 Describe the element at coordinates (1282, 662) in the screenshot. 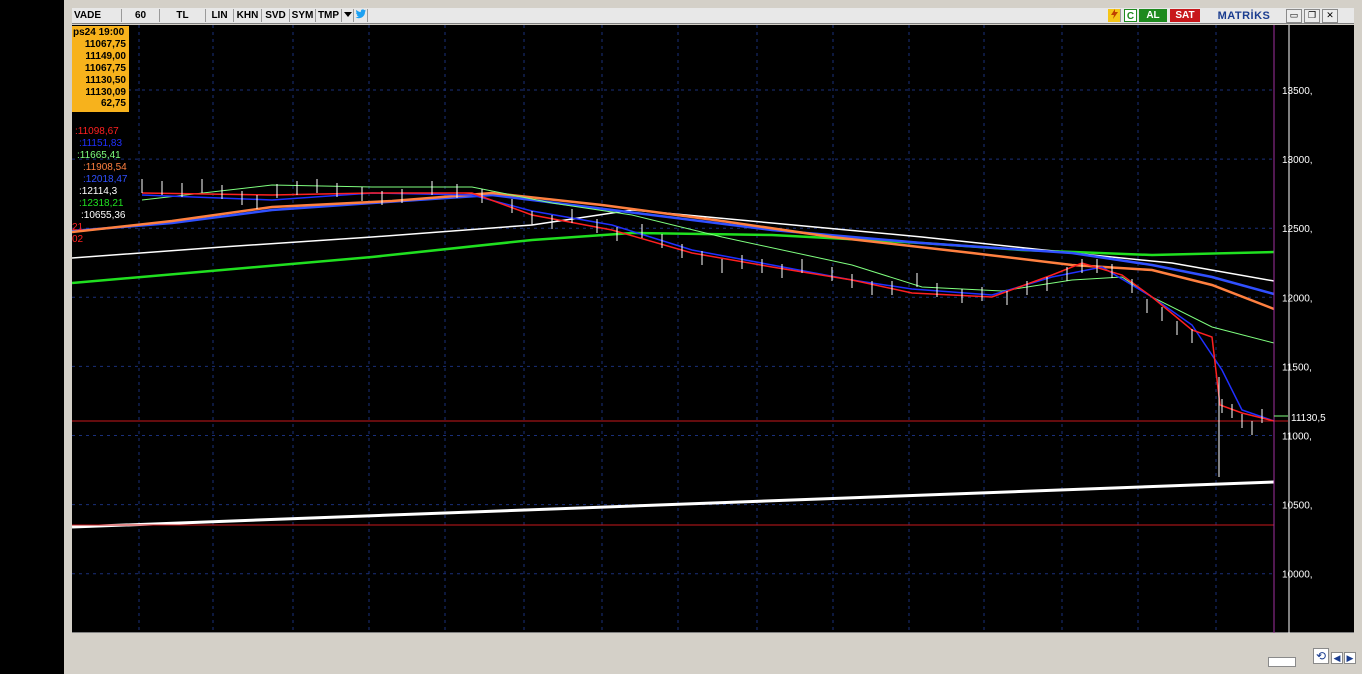

I see `scroll-thumb` at that location.